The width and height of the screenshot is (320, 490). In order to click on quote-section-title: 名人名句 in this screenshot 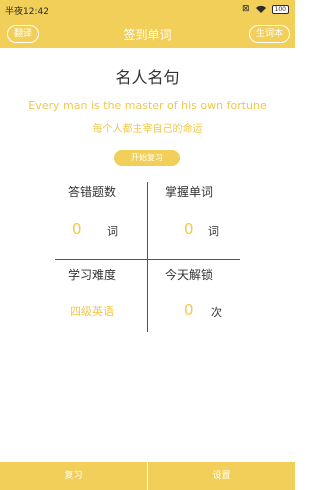, I will do `click(147, 77)`.